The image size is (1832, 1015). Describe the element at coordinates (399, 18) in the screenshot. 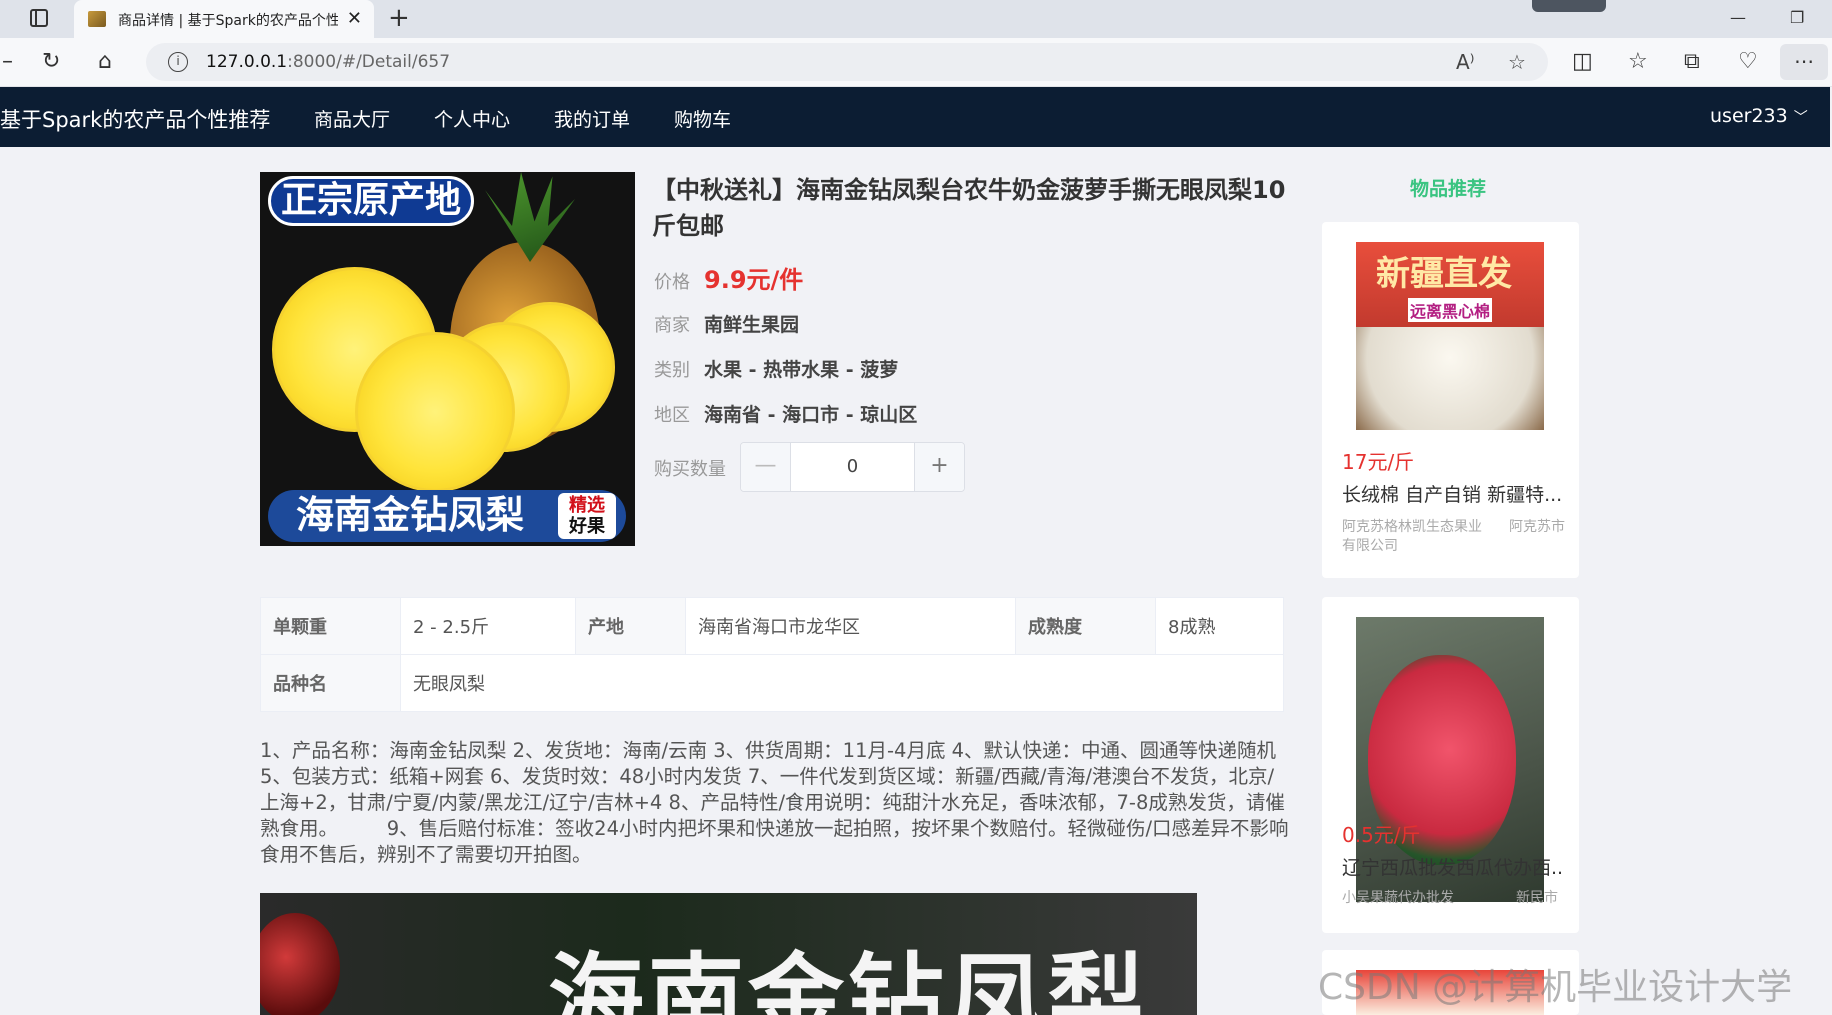

I see `new-tab-icon: +` at that location.